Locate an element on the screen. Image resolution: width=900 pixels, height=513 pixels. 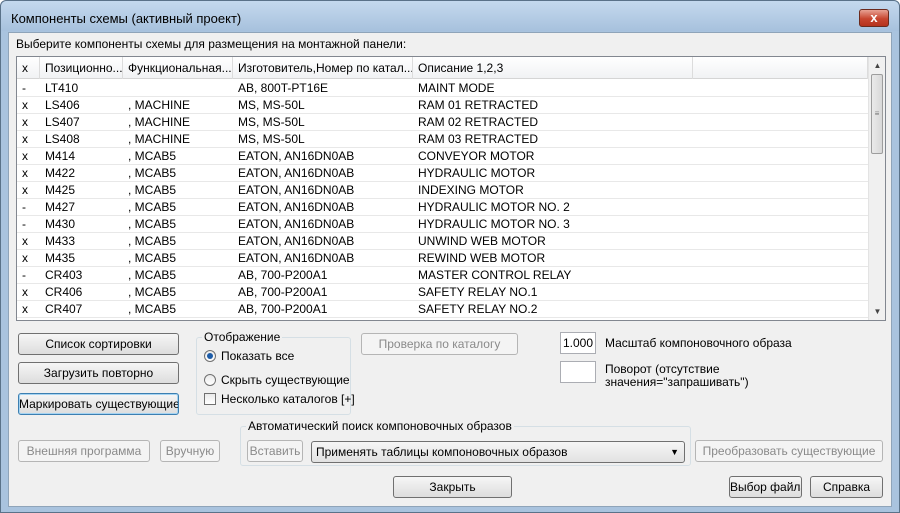
rotation-input is located at coordinates (578, 372).